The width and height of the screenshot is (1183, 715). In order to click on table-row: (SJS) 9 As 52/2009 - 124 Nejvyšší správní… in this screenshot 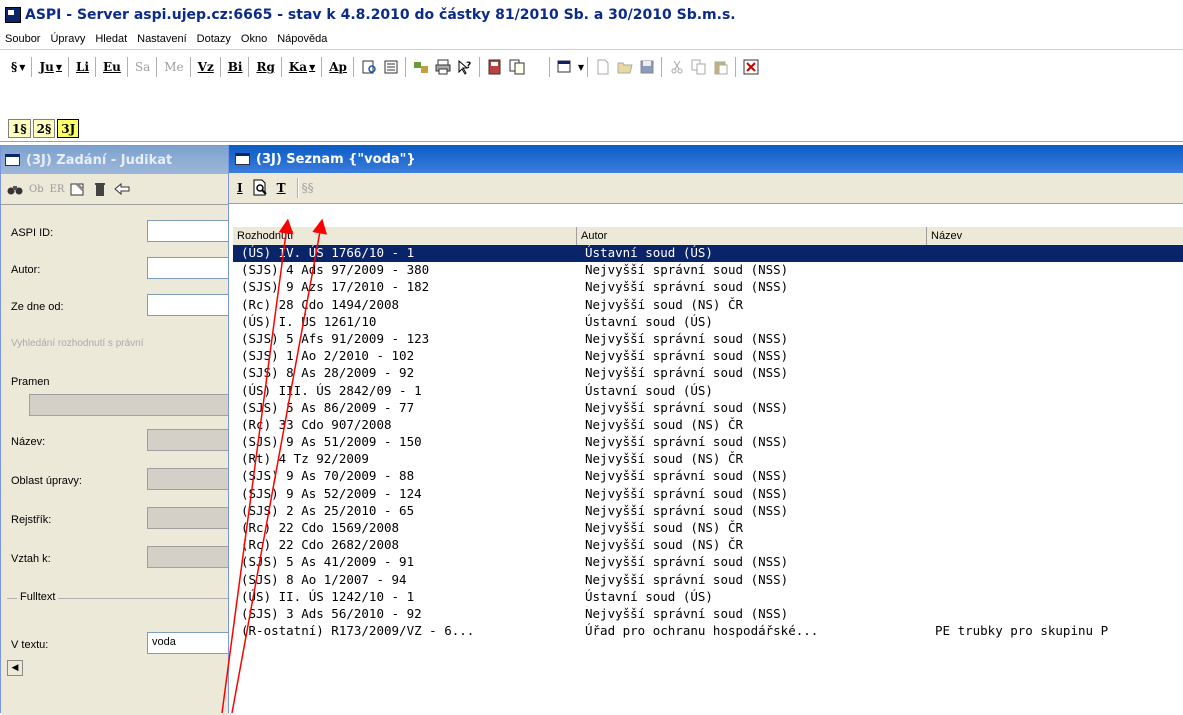, I will do `click(708, 494)`.